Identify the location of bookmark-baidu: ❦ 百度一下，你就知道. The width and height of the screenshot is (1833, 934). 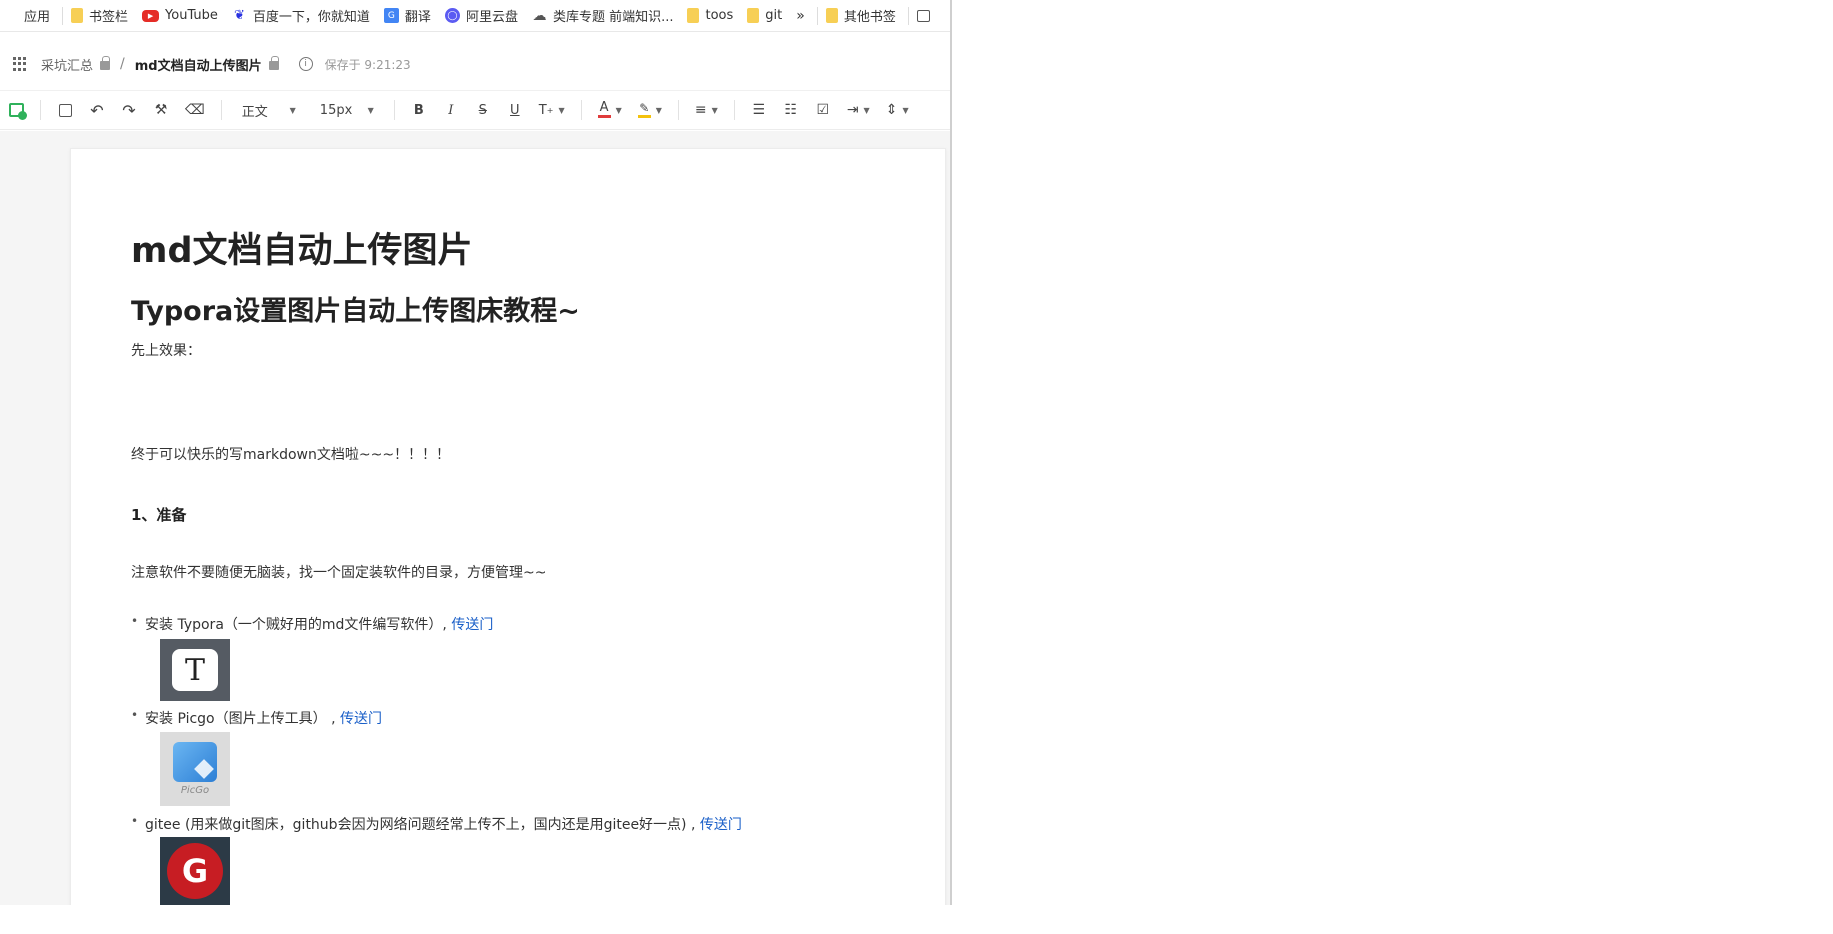
(303, 16).